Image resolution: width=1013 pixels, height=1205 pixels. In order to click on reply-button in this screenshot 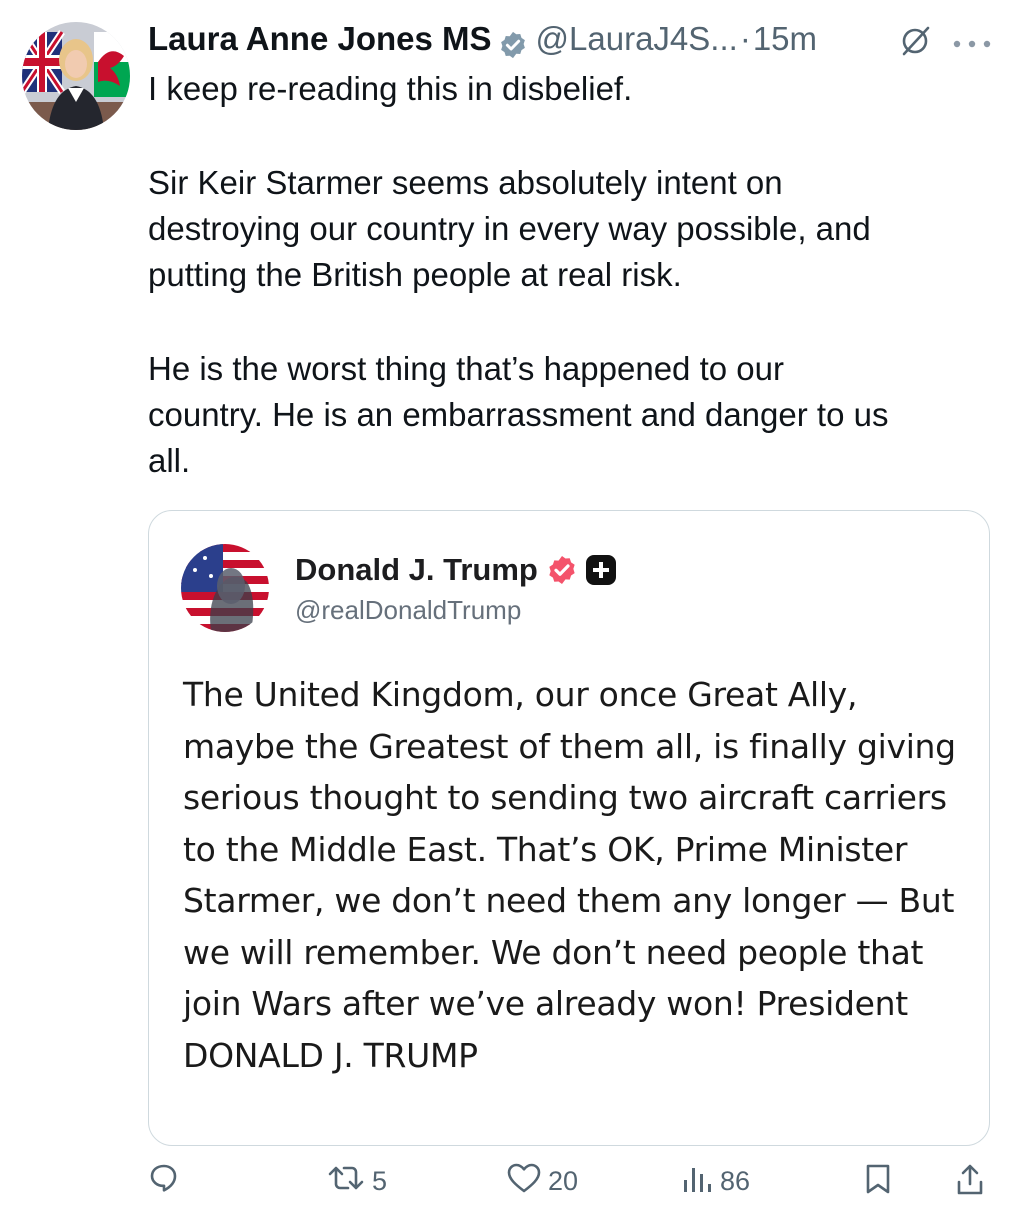, I will do `click(167, 1181)`.